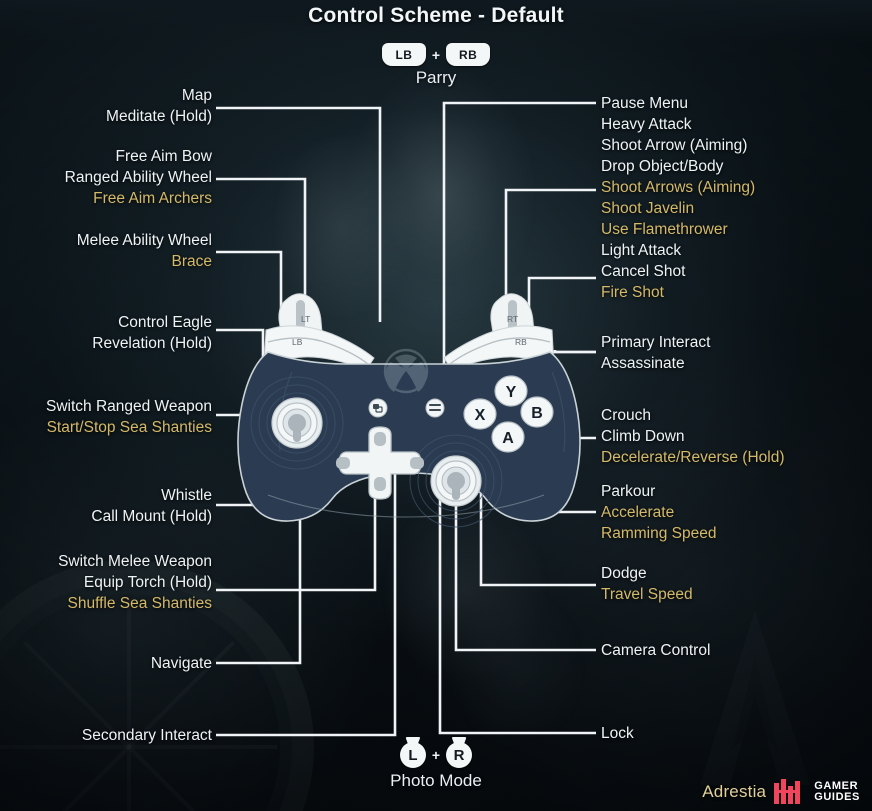 The height and width of the screenshot is (811, 872). Describe the element at coordinates (144, 240) in the screenshot. I see `label-line: Melee Ability Wheel` at that location.